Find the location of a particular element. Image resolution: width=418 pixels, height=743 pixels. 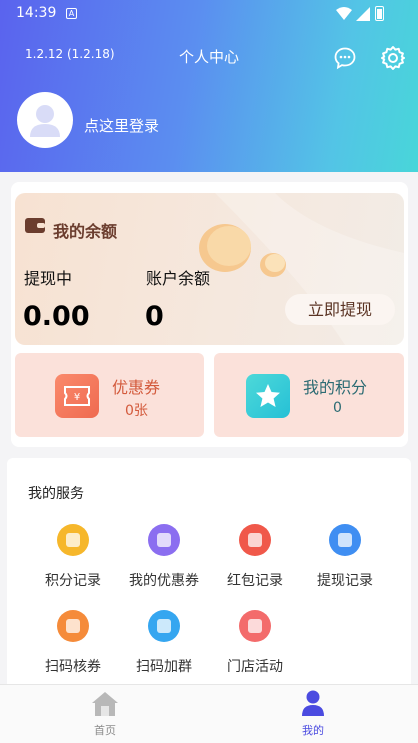

balloon-icon is located at coordinates (255, 626).